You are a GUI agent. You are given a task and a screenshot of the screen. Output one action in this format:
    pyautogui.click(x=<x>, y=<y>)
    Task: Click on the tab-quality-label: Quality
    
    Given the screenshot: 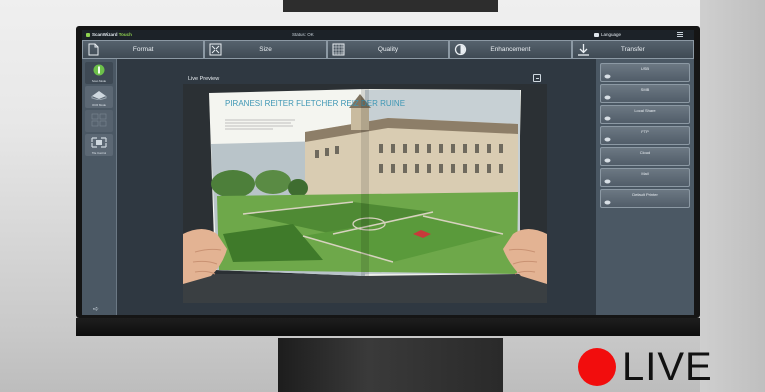 What is the action you would take?
    pyautogui.click(x=388, y=49)
    